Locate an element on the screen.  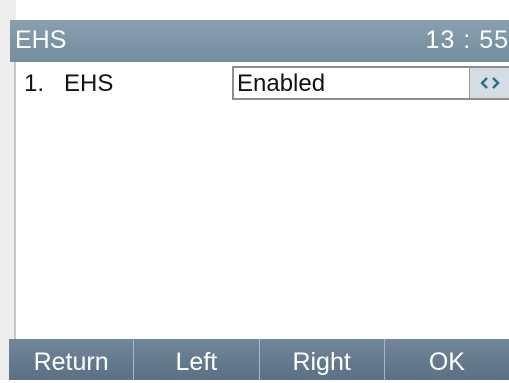
setting-label: EHS is located at coordinates (89, 83).